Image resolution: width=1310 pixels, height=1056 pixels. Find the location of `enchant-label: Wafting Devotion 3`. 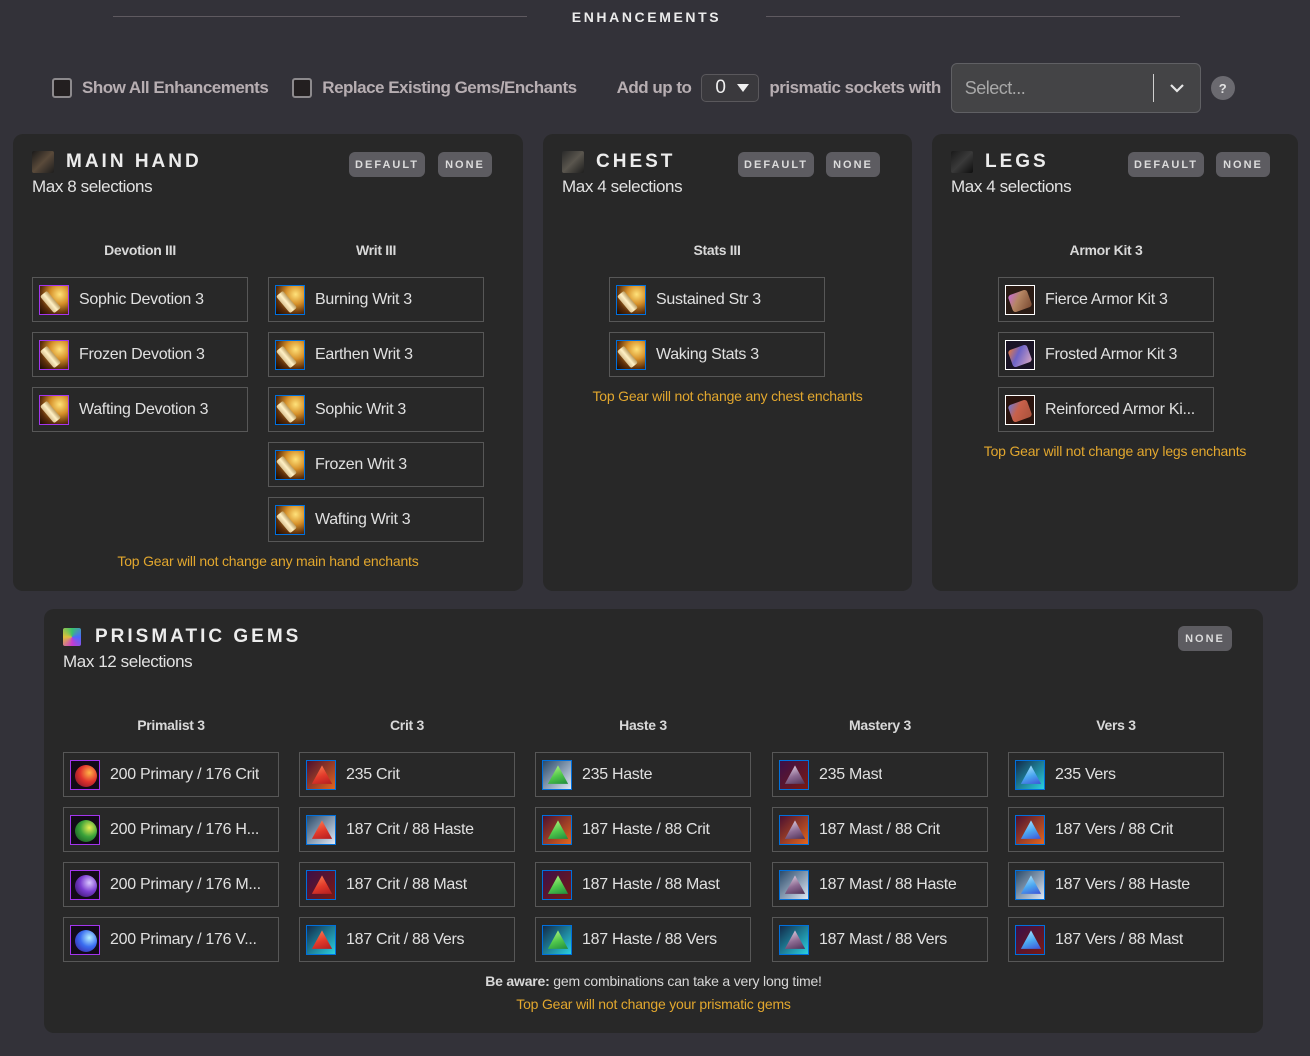

enchant-label: Wafting Devotion 3 is located at coordinates (144, 409).